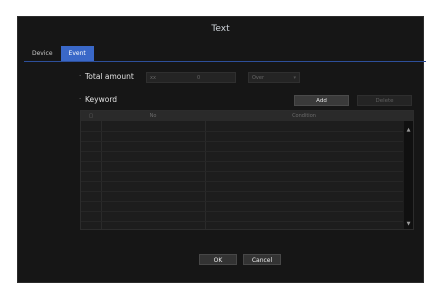  What do you see at coordinates (247, 116) in the screenshot?
I see `table-header: ▢ No Condition` at bounding box center [247, 116].